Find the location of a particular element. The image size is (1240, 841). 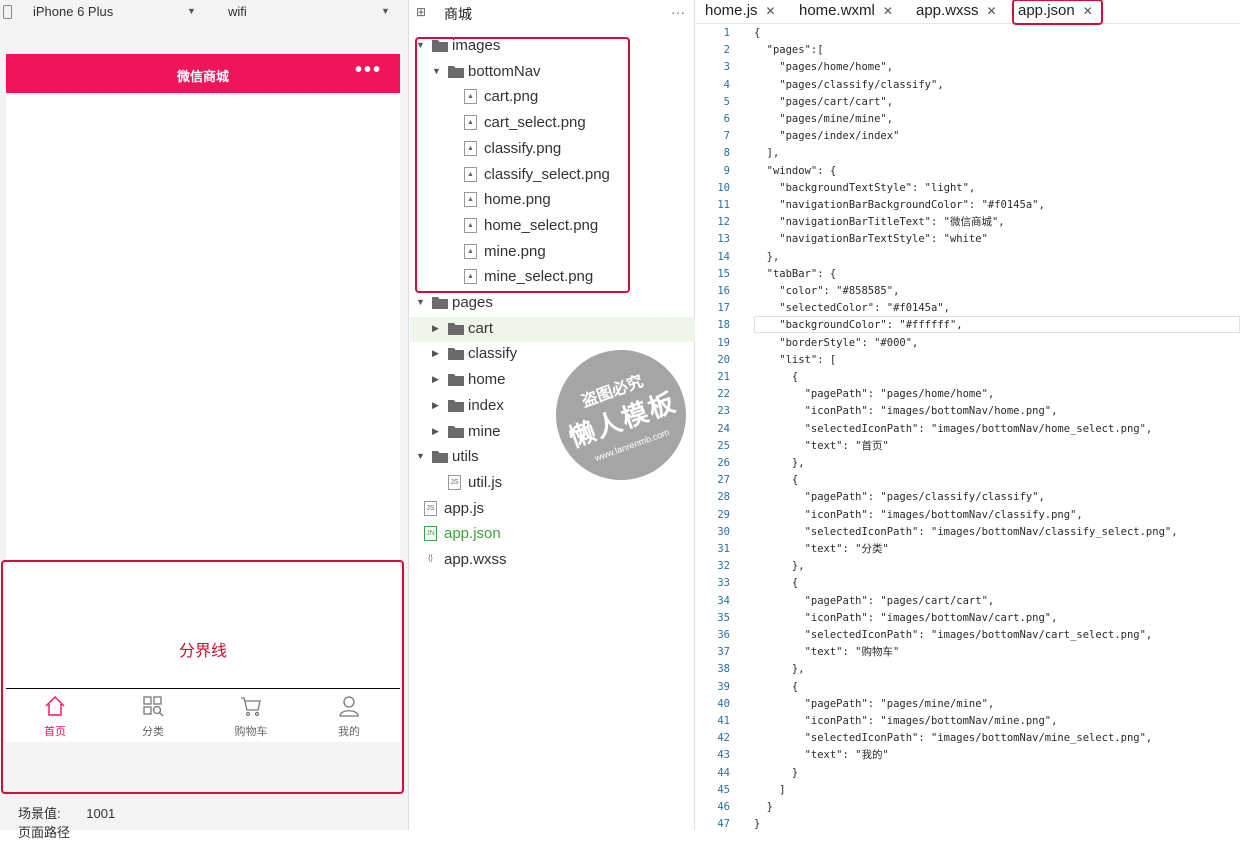

tree-file: JS util.js is located at coordinates (552, 483).